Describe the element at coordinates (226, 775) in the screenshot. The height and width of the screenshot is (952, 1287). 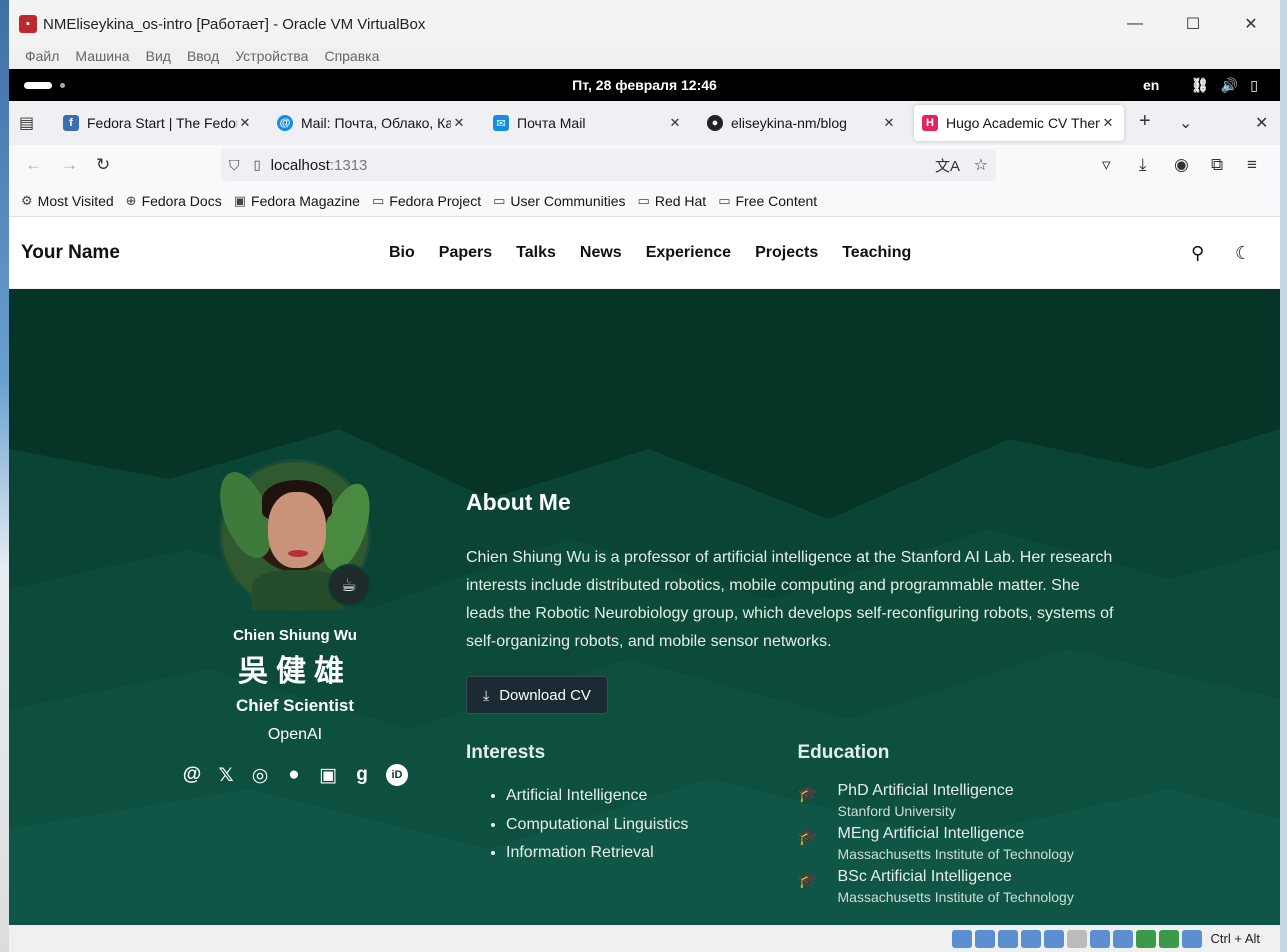
I see `x-twitter-icon: 𝕏` at that location.